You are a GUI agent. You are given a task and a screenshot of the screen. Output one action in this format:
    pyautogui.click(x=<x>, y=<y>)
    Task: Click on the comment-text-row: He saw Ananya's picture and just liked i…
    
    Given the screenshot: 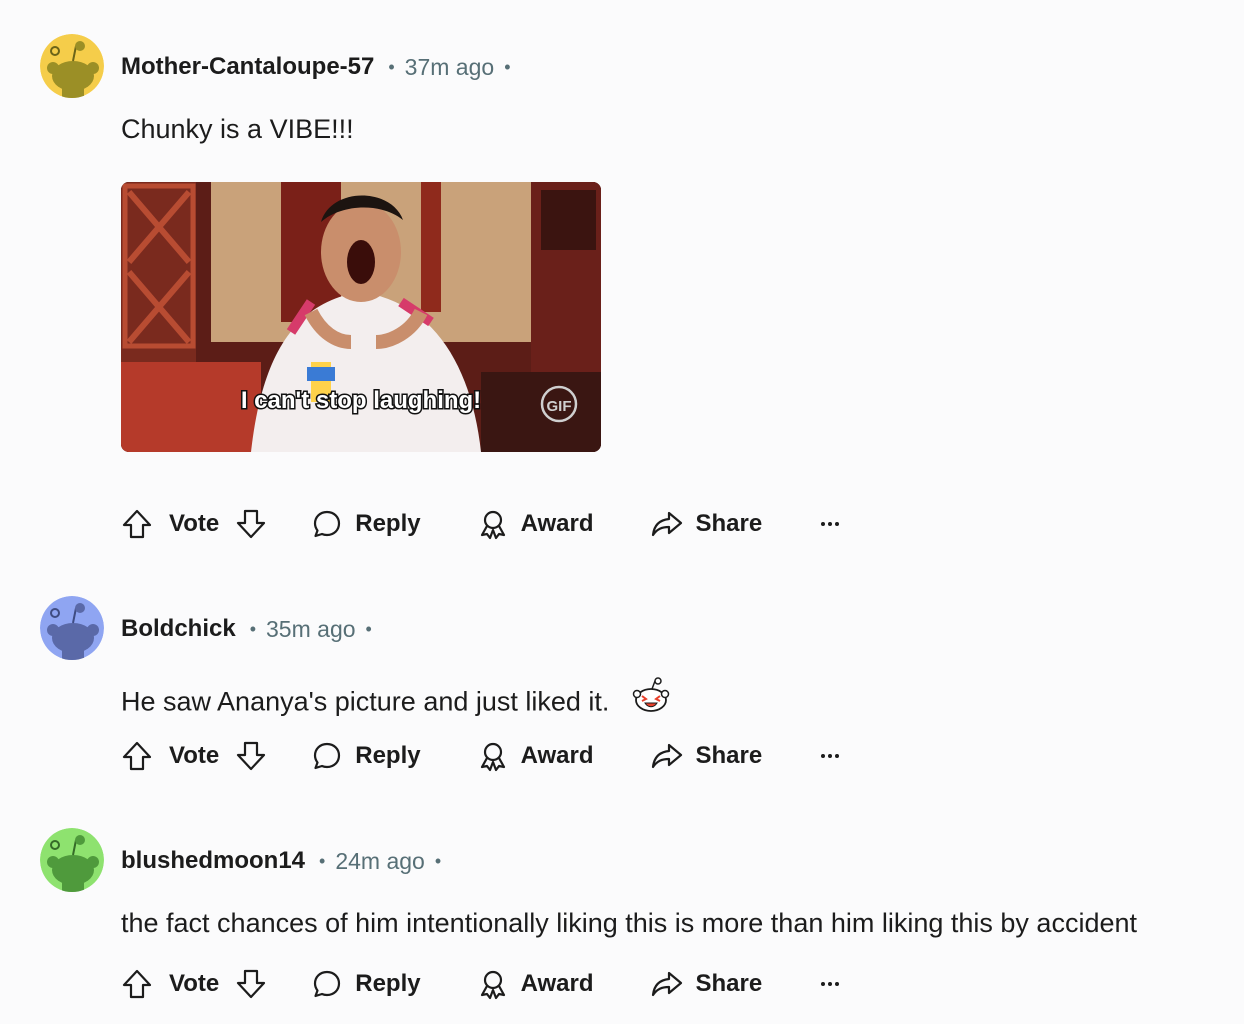 What is the action you would take?
    pyautogui.click(x=396, y=702)
    